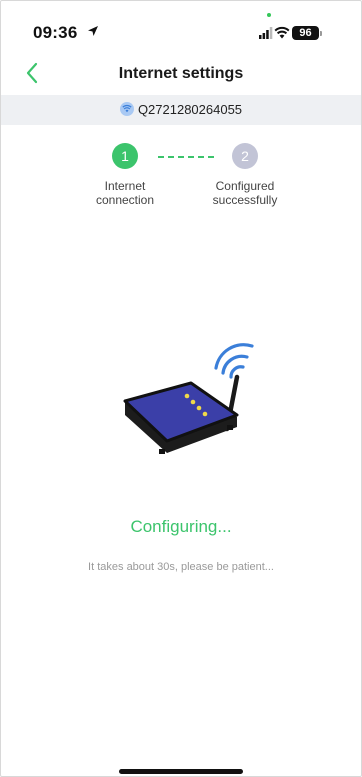  What do you see at coordinates (125, 200) in the screenshot?
I see `step-1-label-line2: connection` at bounding box center [125, 200].